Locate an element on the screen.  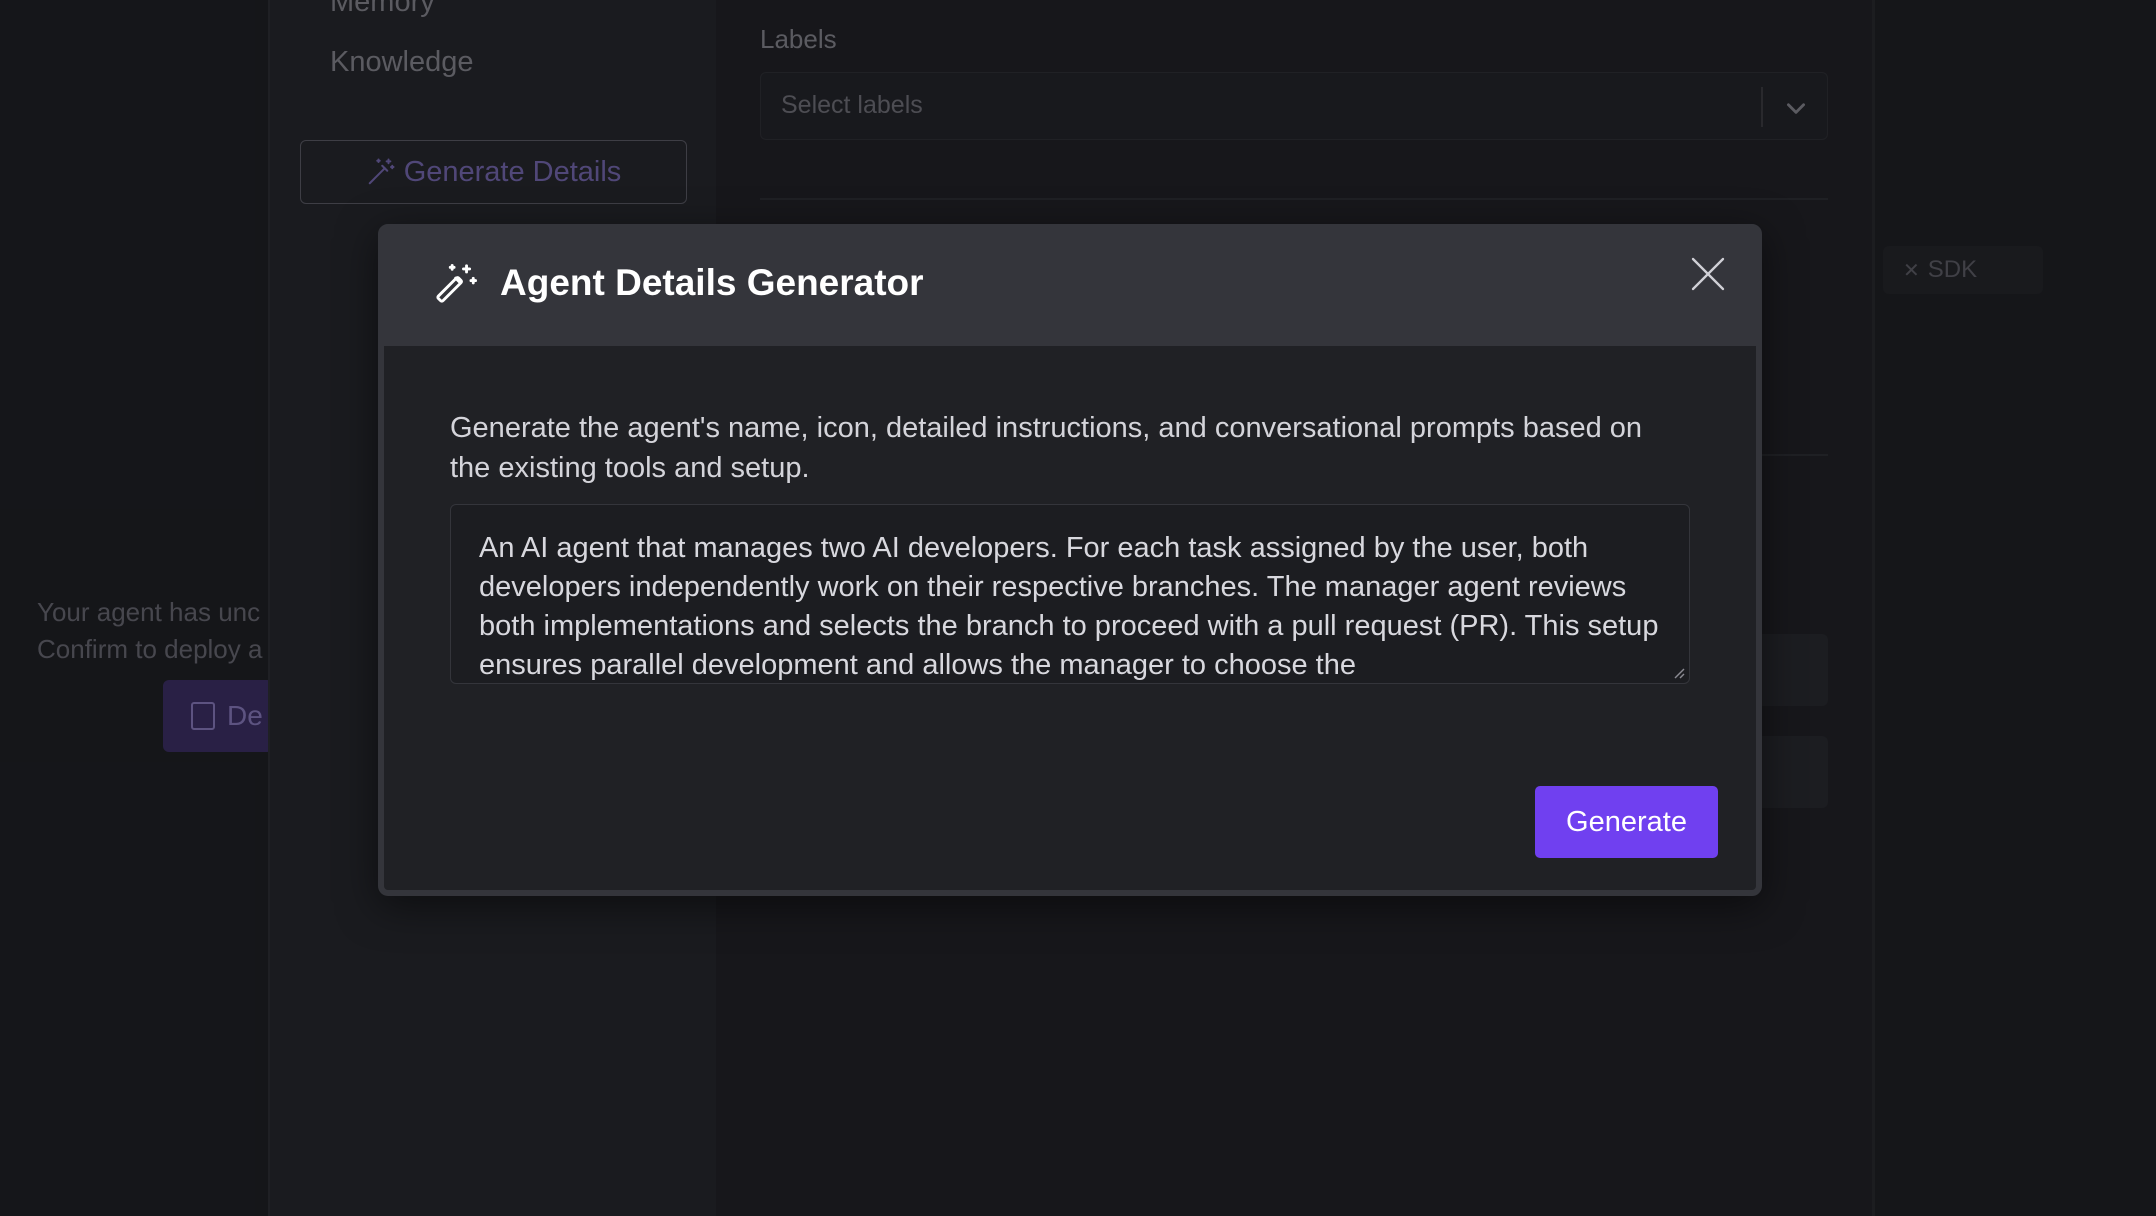
modal-header: Agent Details Generator is located at coordinates (1070, 288).